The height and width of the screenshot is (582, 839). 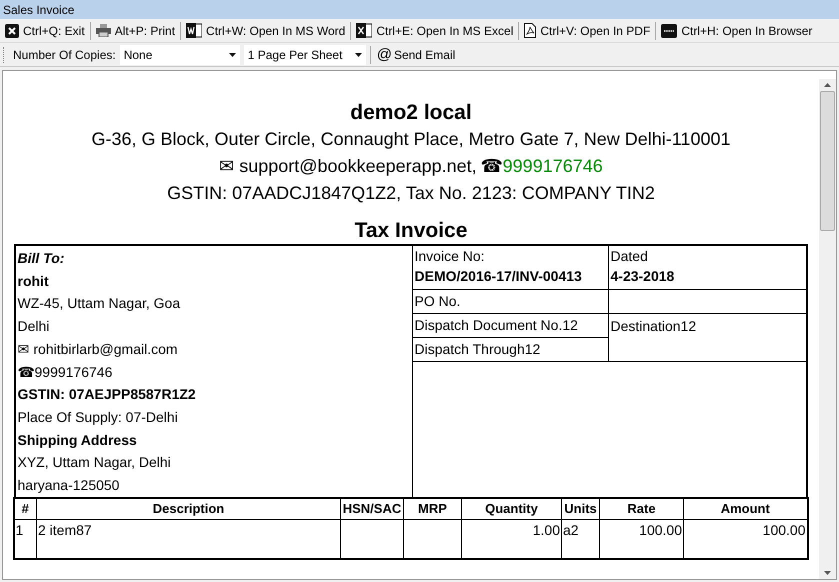 What do you see at coordinates (136, 31) in the screenshot?
I see `toolbar-button: Alt+P: Print` at bounding box center [136, 31].